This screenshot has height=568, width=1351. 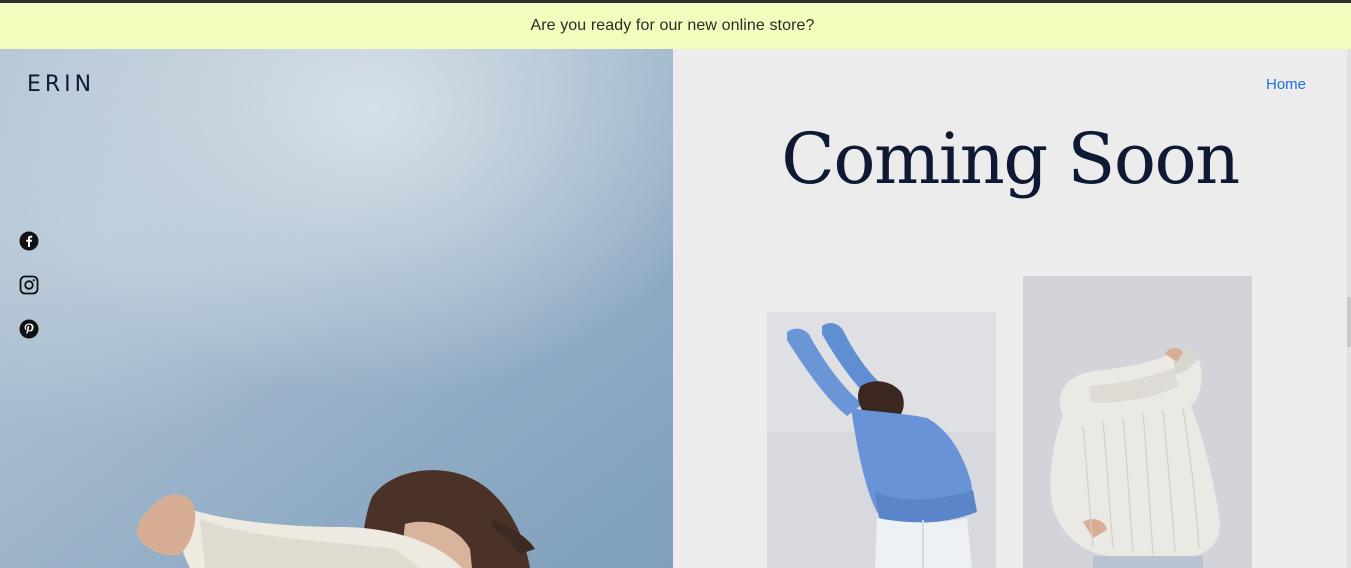 I want to click on page-title: Coming Soon, so click(x=1010, y=159).